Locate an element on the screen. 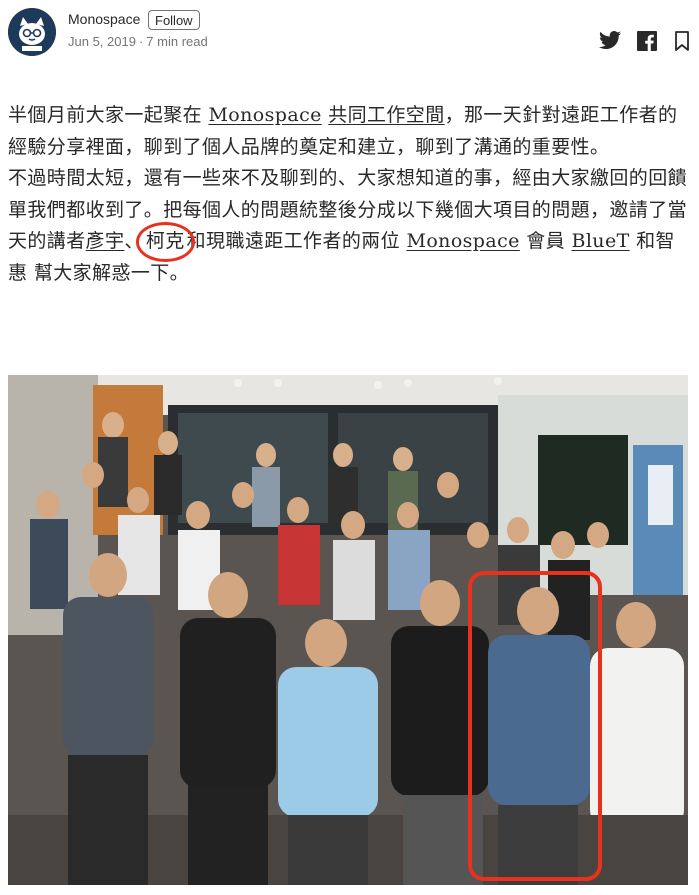  text-run: 和現職遠距工作者的兩位 is located at coordinates (296, 241).